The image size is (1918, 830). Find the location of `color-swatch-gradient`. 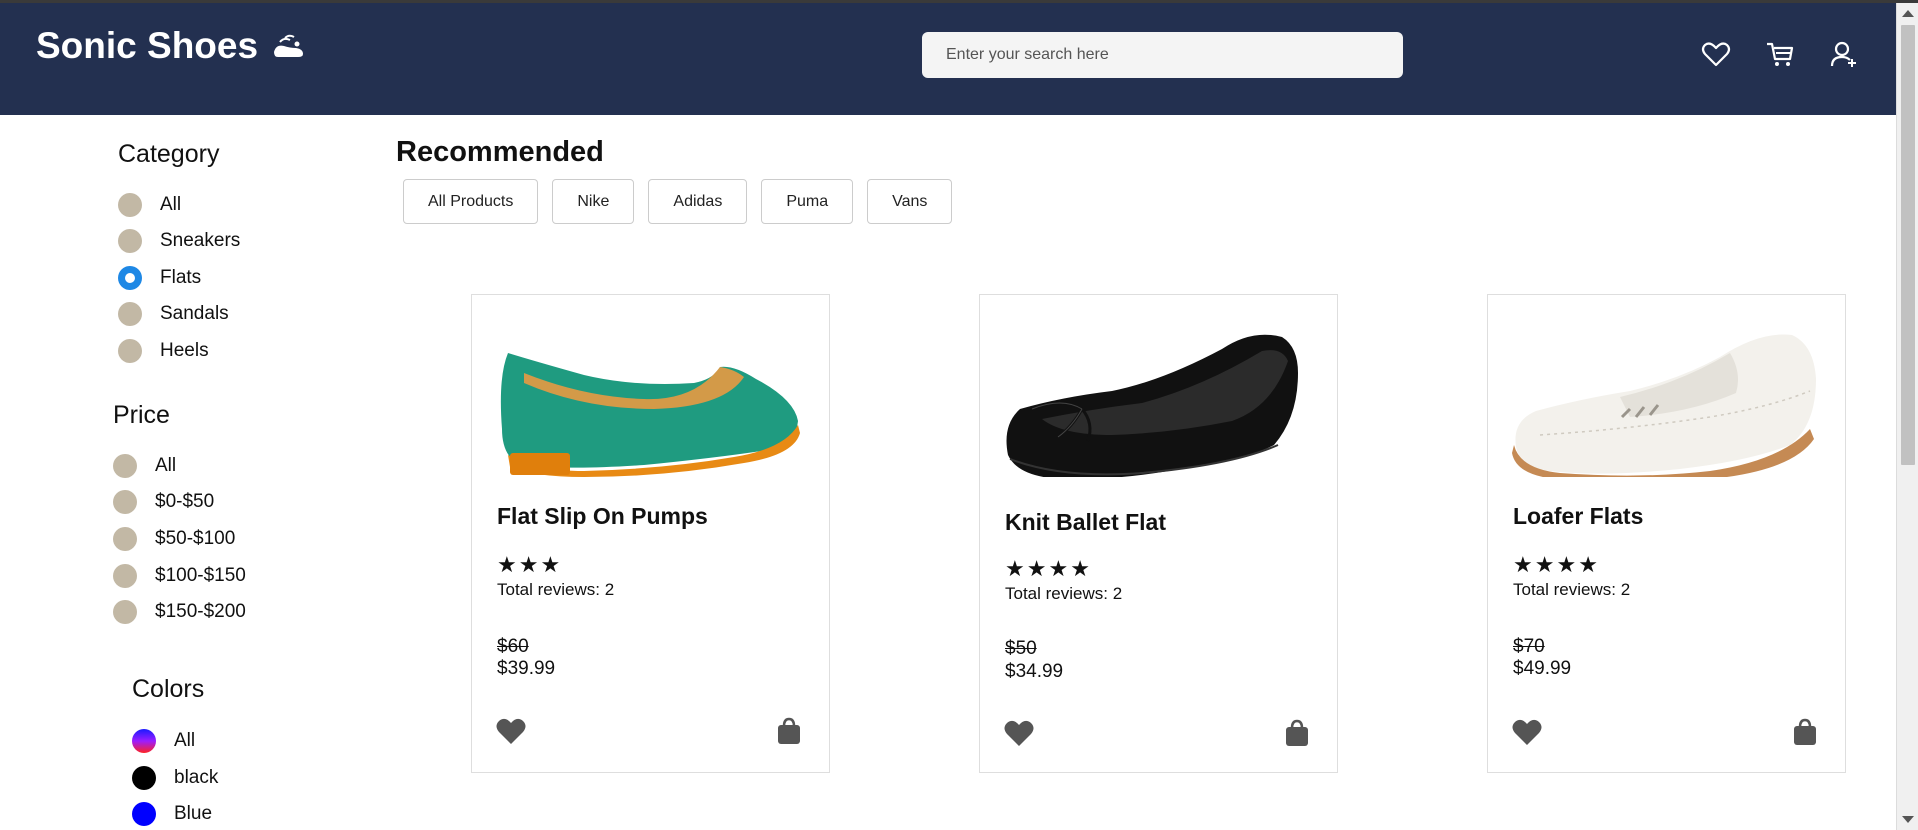

color-swatch-gradient is located at coordinates (144, 741).